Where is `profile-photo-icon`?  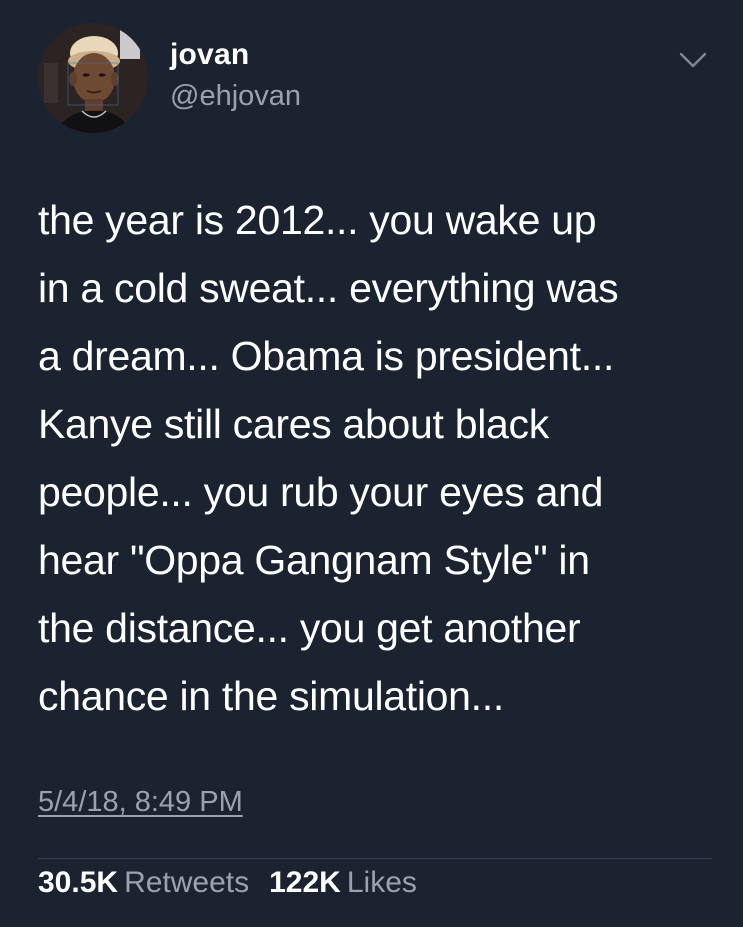 profile-photo-icon is located at coordinates (93, 78).